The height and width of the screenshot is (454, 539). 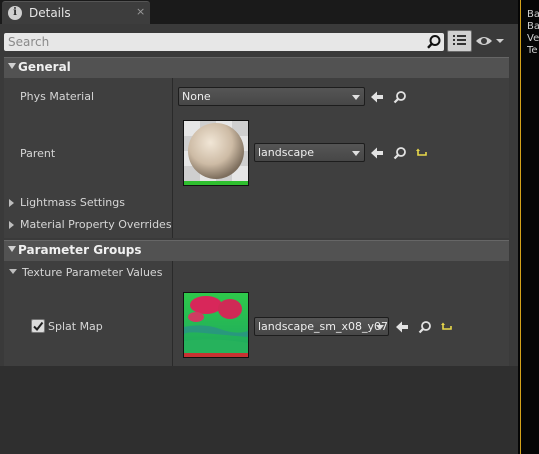 I want to click on splat-map-value: landscape_sm_x08_y07, so click(x=323, y=326).